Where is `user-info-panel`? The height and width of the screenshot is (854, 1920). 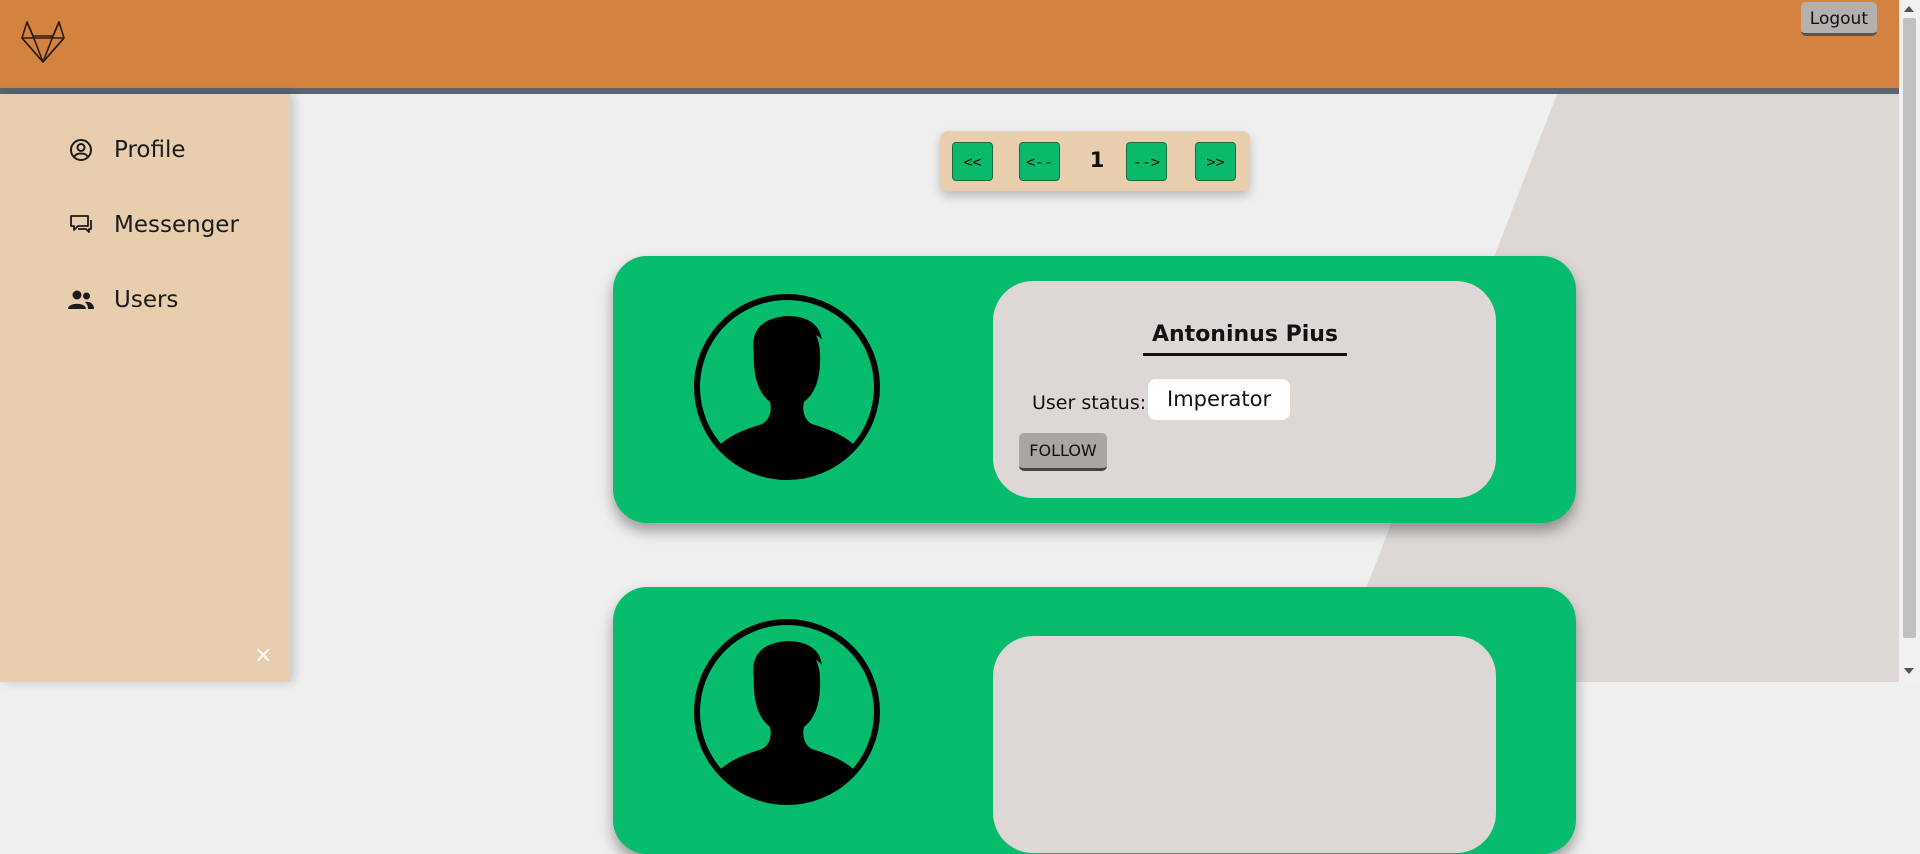 user-info-panel is located at coordinates (1244, 744).